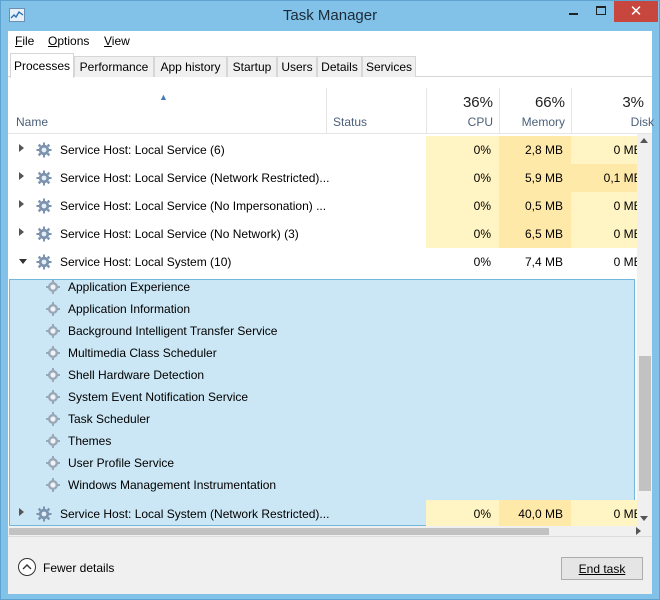 This screenshot has width=660, height=600. What do you see at coordinates (121, 463) in the screenshot?
I see `service-name: User Profile Service` at bounding box center [121, 463].